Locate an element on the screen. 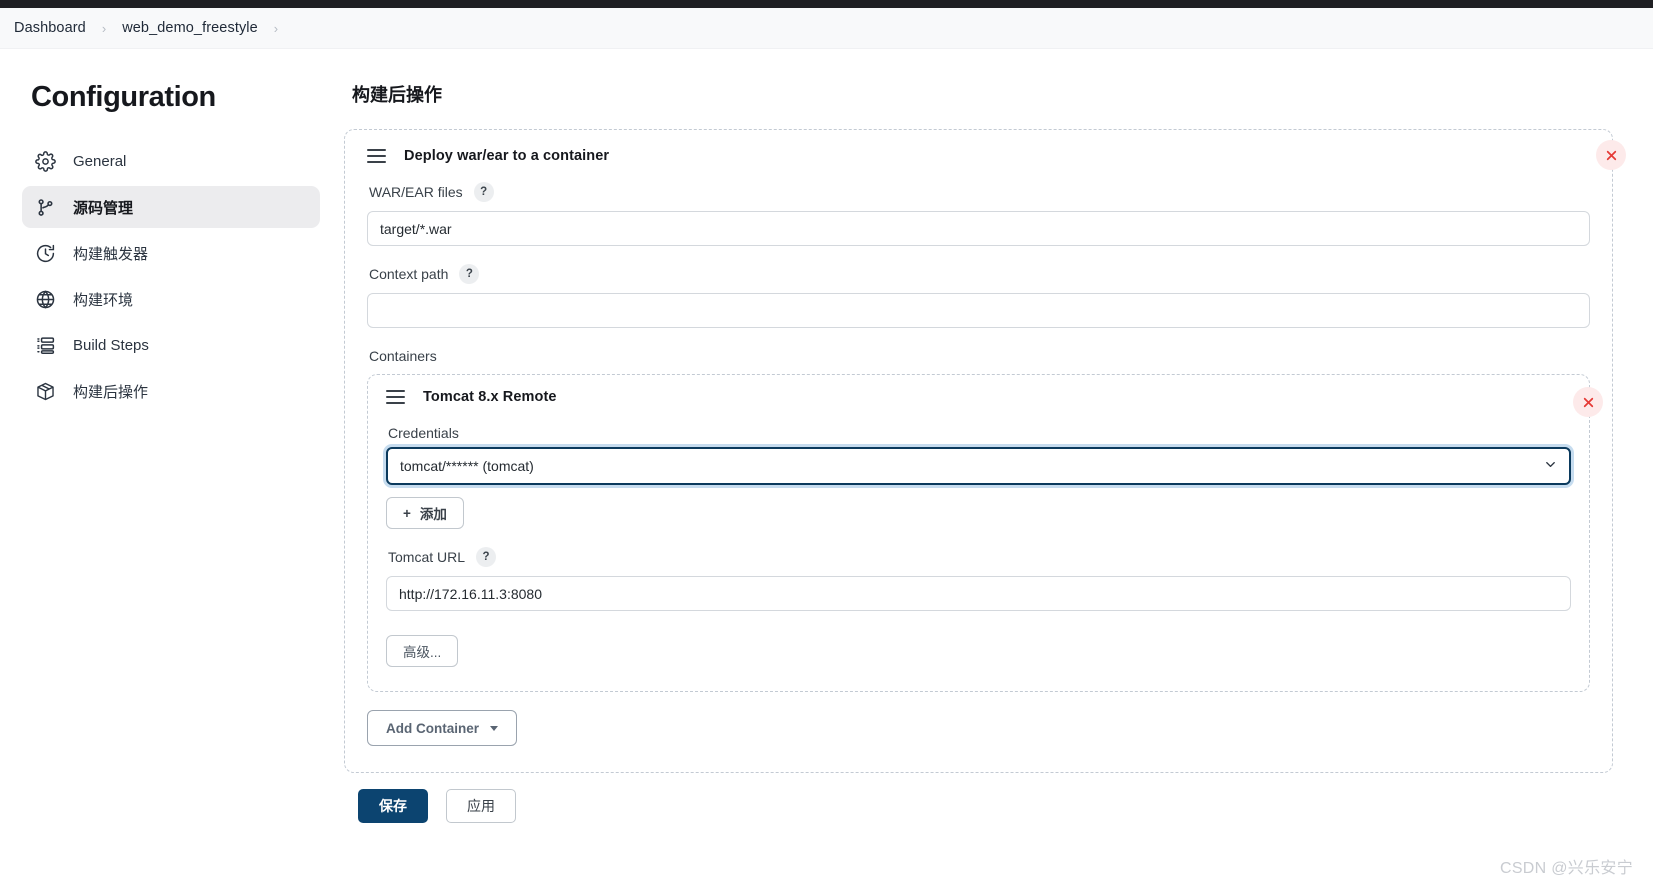 This screenshot has height=894, width=1653. credentials-select-wrap: tomcat/****** (tomcat) is located at coordinates (978, 466).